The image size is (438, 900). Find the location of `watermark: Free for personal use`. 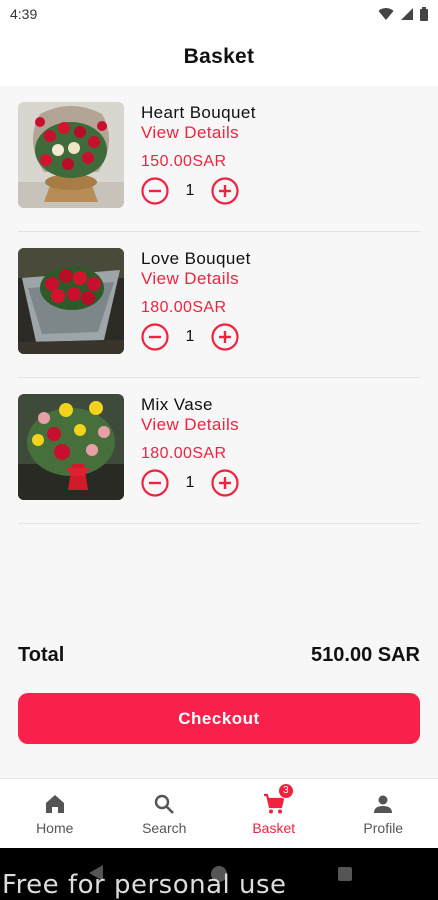

watermark: Free for personal use is located at coordinates (144, 885).